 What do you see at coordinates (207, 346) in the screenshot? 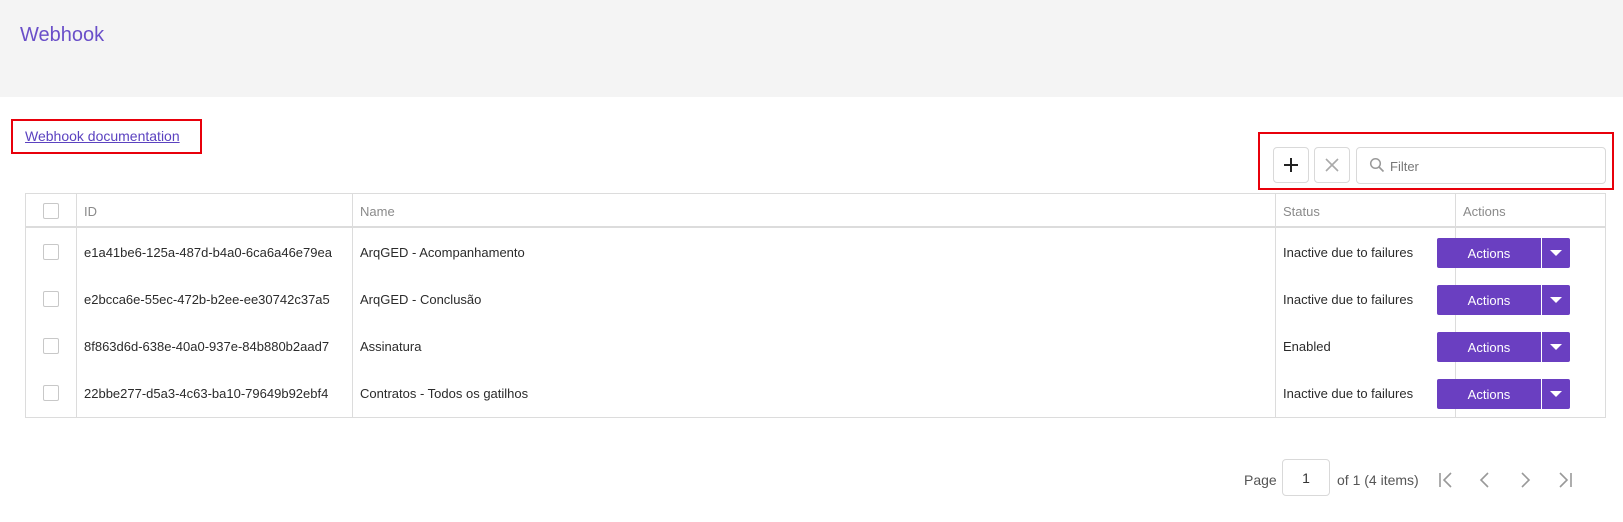
I see `row-id: 8f863d6d-638e-40a0-937e-84b880b2aad7` at bounding box center [207, 346].